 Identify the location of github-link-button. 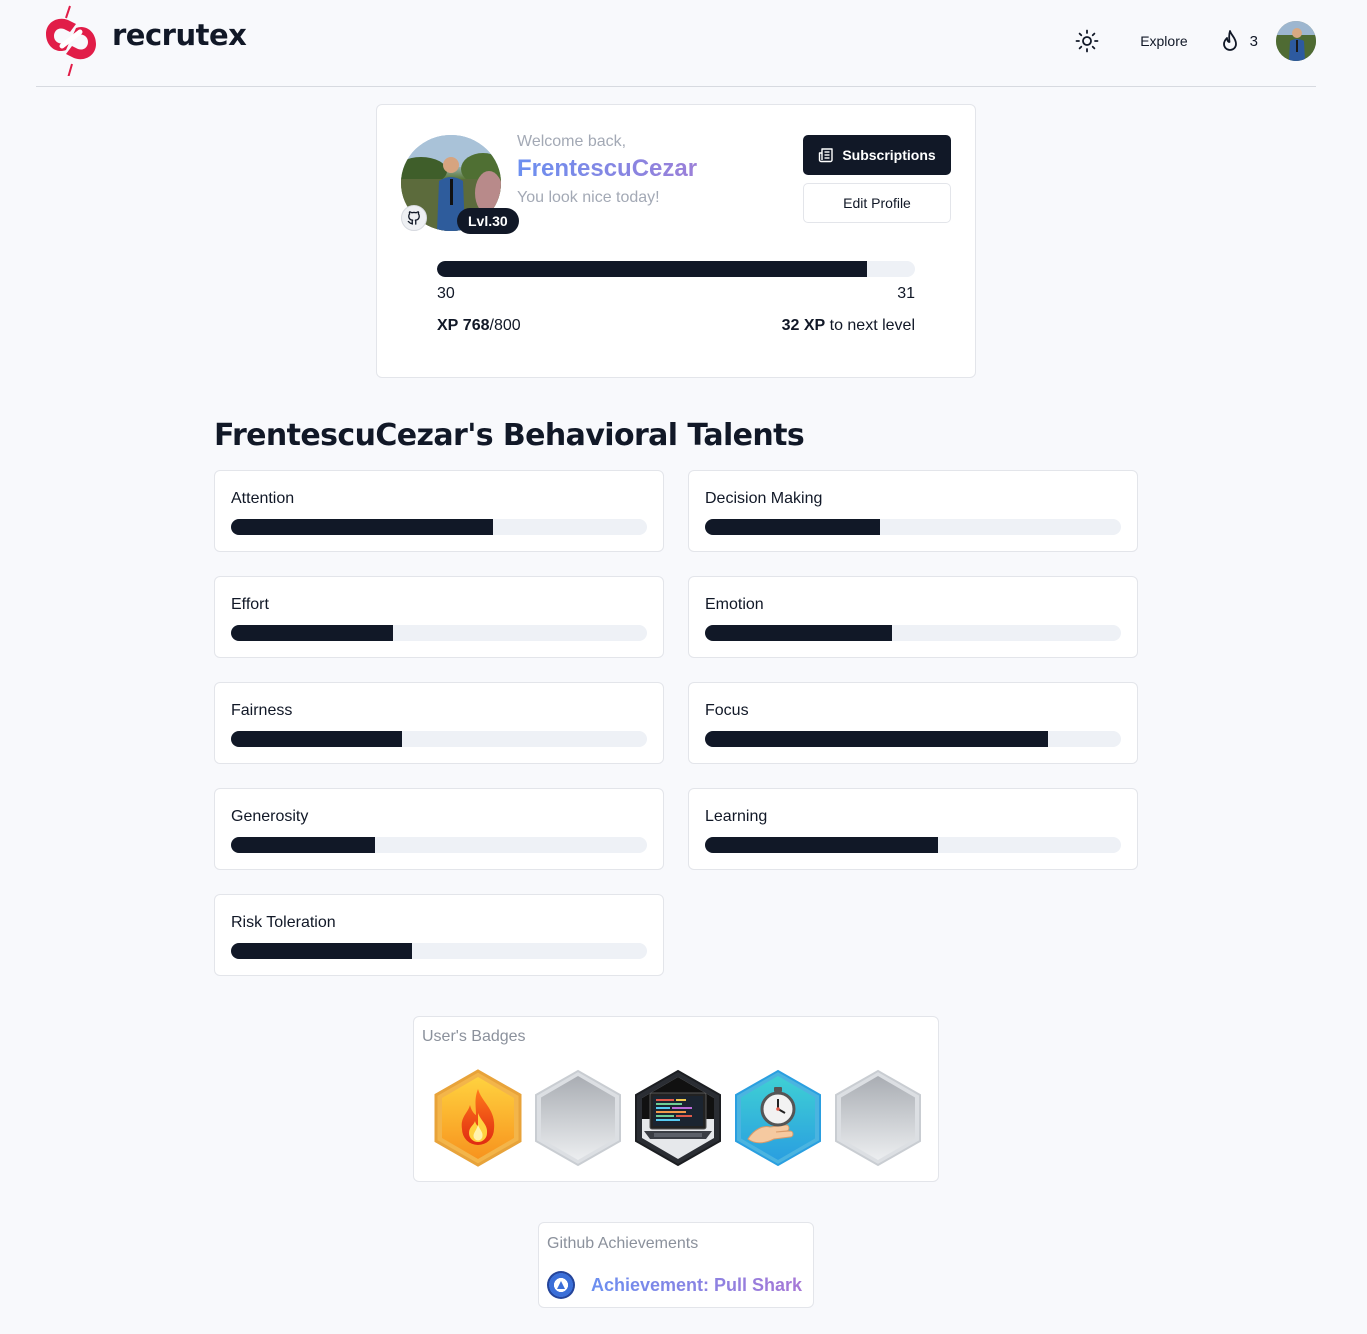
(414, 218).